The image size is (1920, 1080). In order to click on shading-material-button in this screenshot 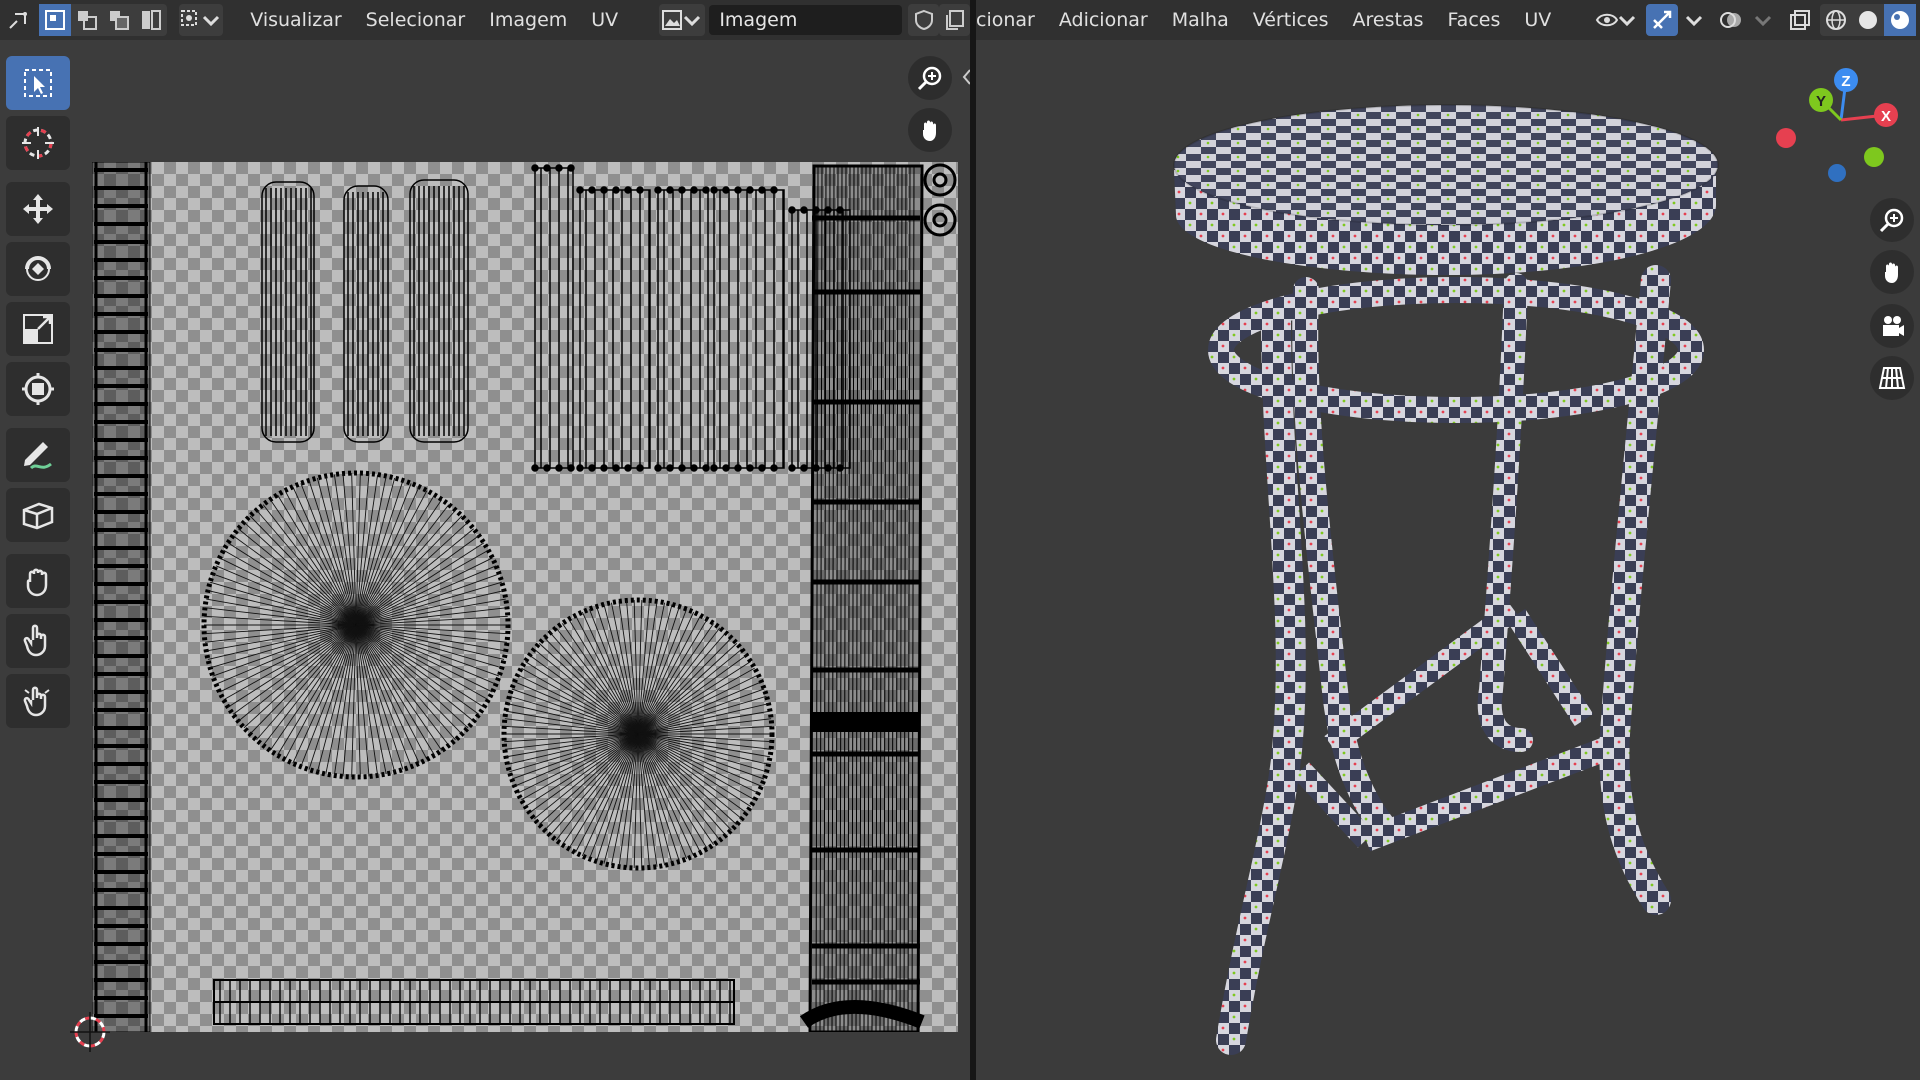, I will do `click(1900, 20)`.